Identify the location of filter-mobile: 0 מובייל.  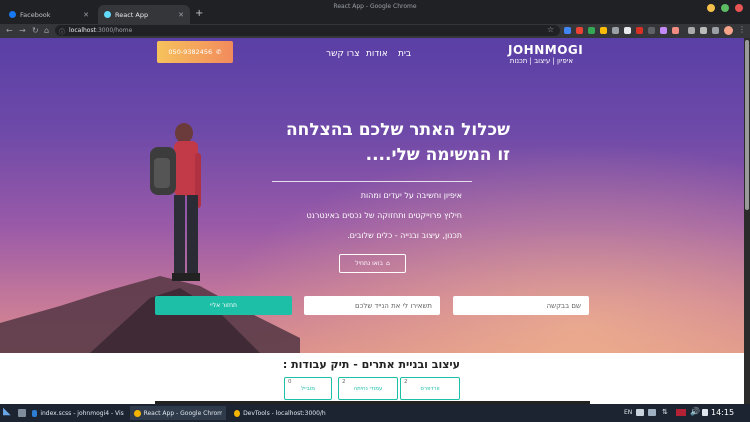
(308, 388).